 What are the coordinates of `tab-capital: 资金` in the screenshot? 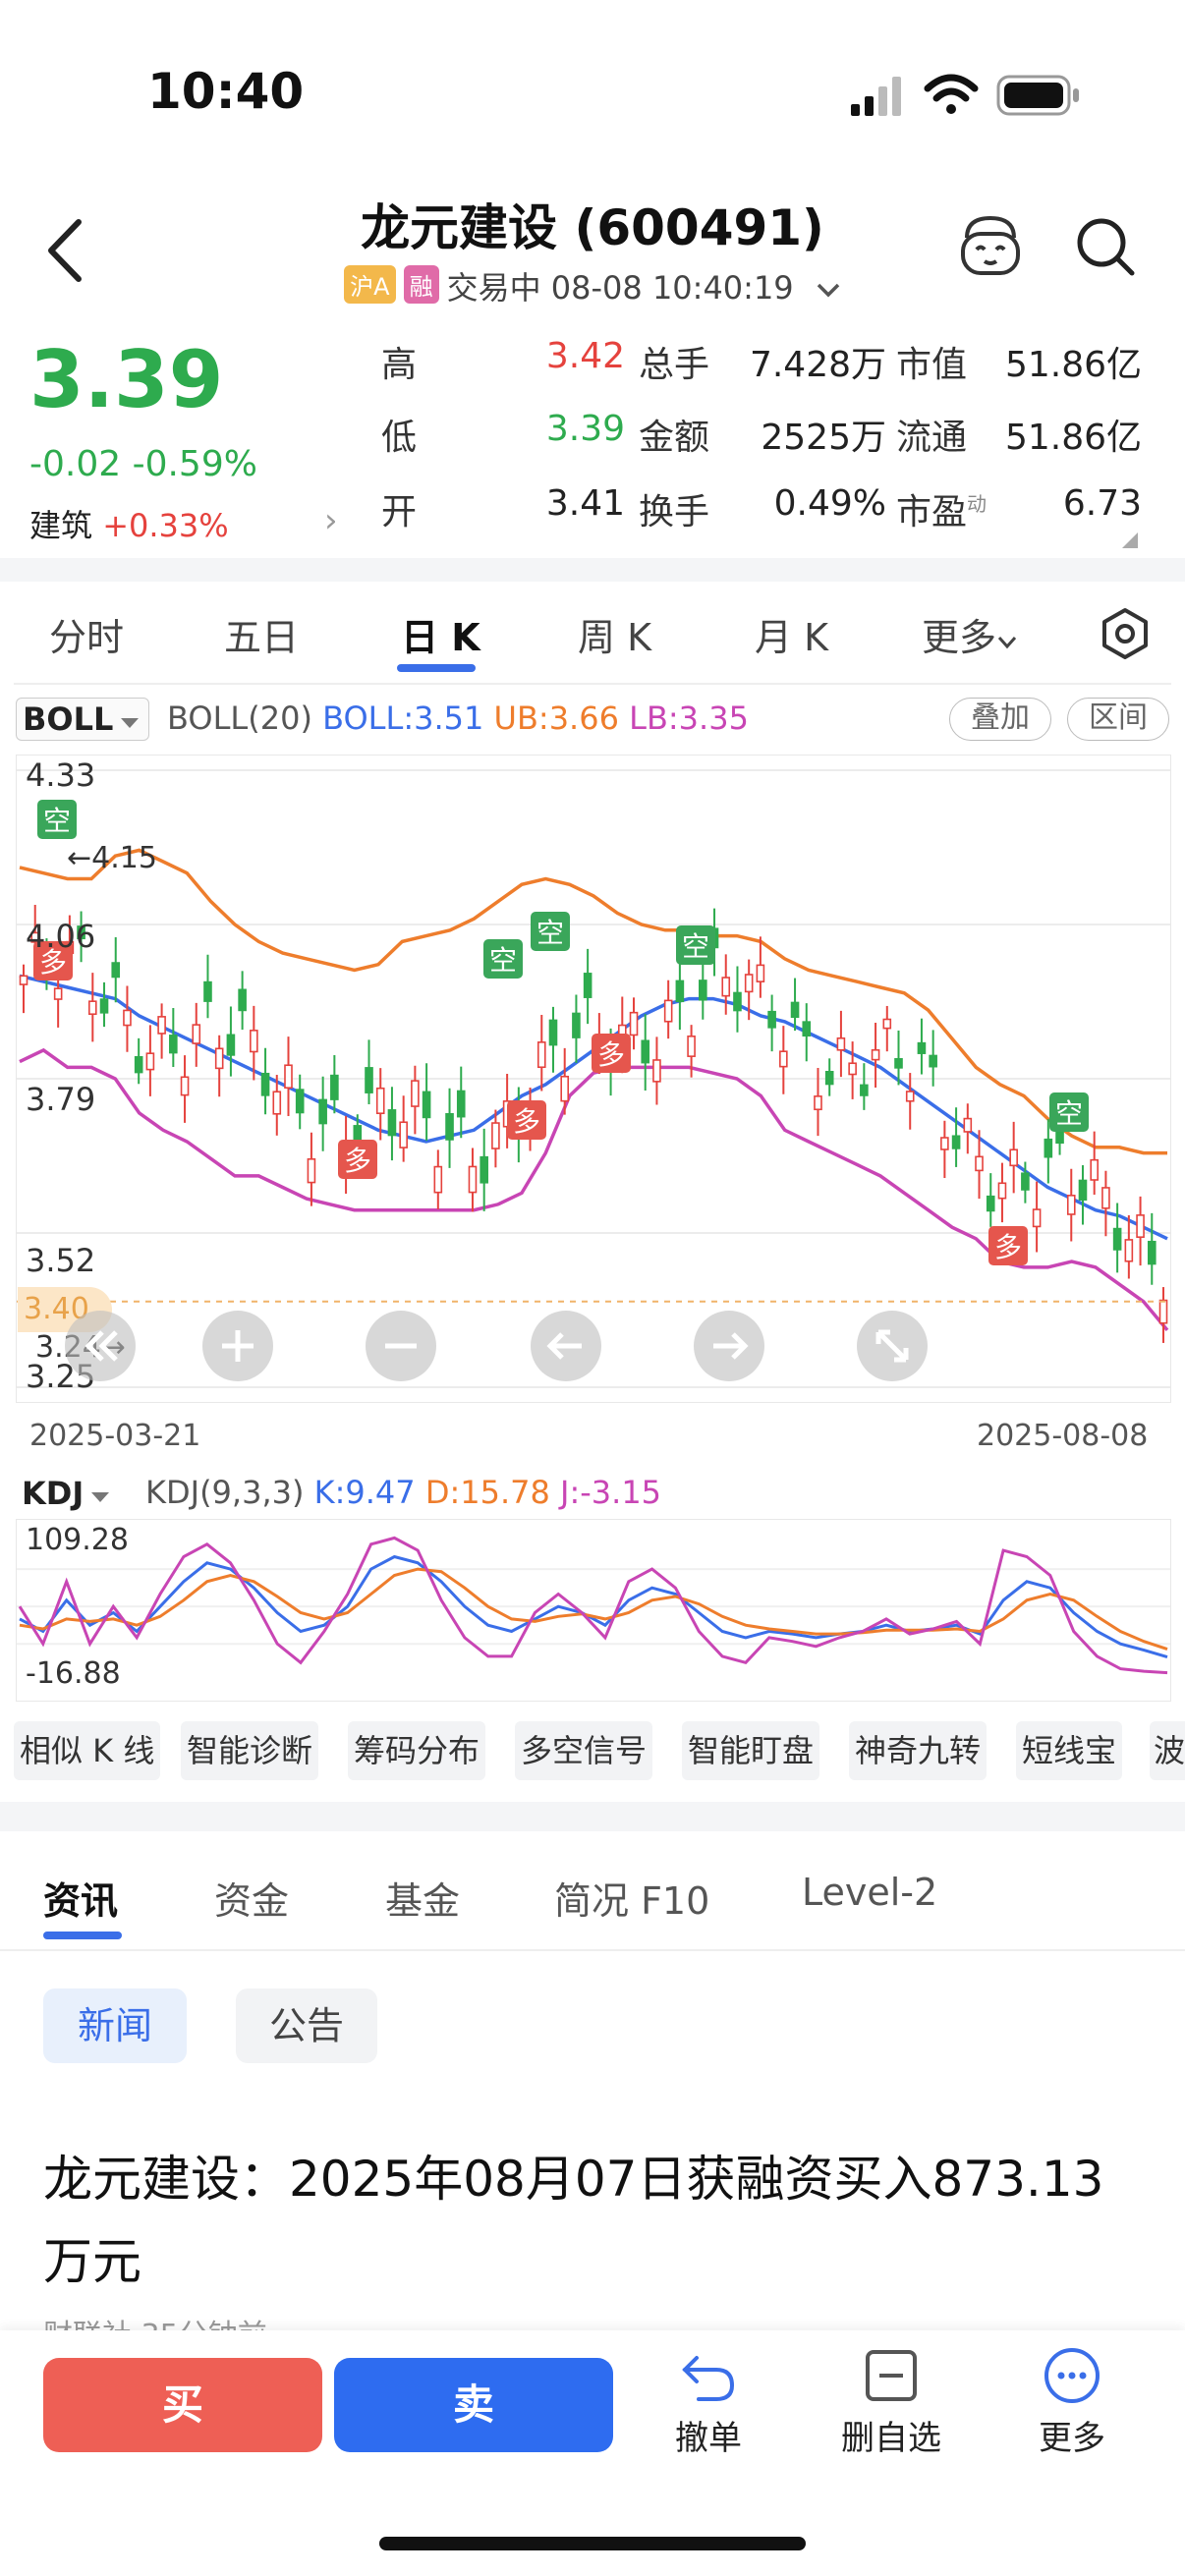 It's located at (252, 1898).